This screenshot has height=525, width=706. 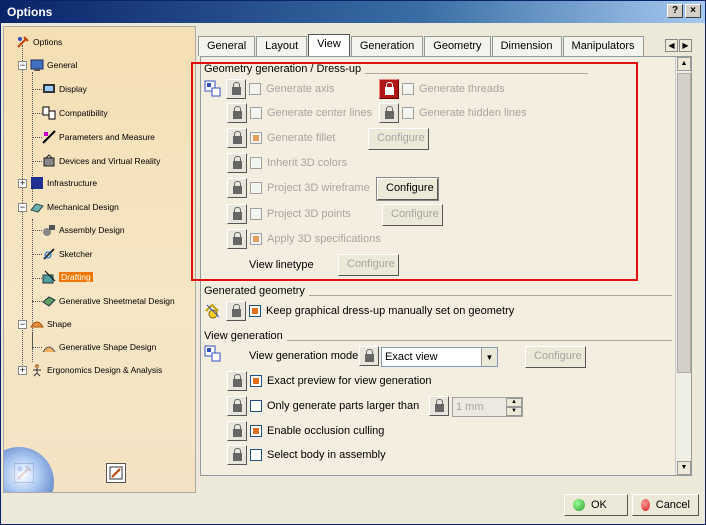 I want to click on tree-item-parameters: Parameters and Measure, so click(x=98, y=137).